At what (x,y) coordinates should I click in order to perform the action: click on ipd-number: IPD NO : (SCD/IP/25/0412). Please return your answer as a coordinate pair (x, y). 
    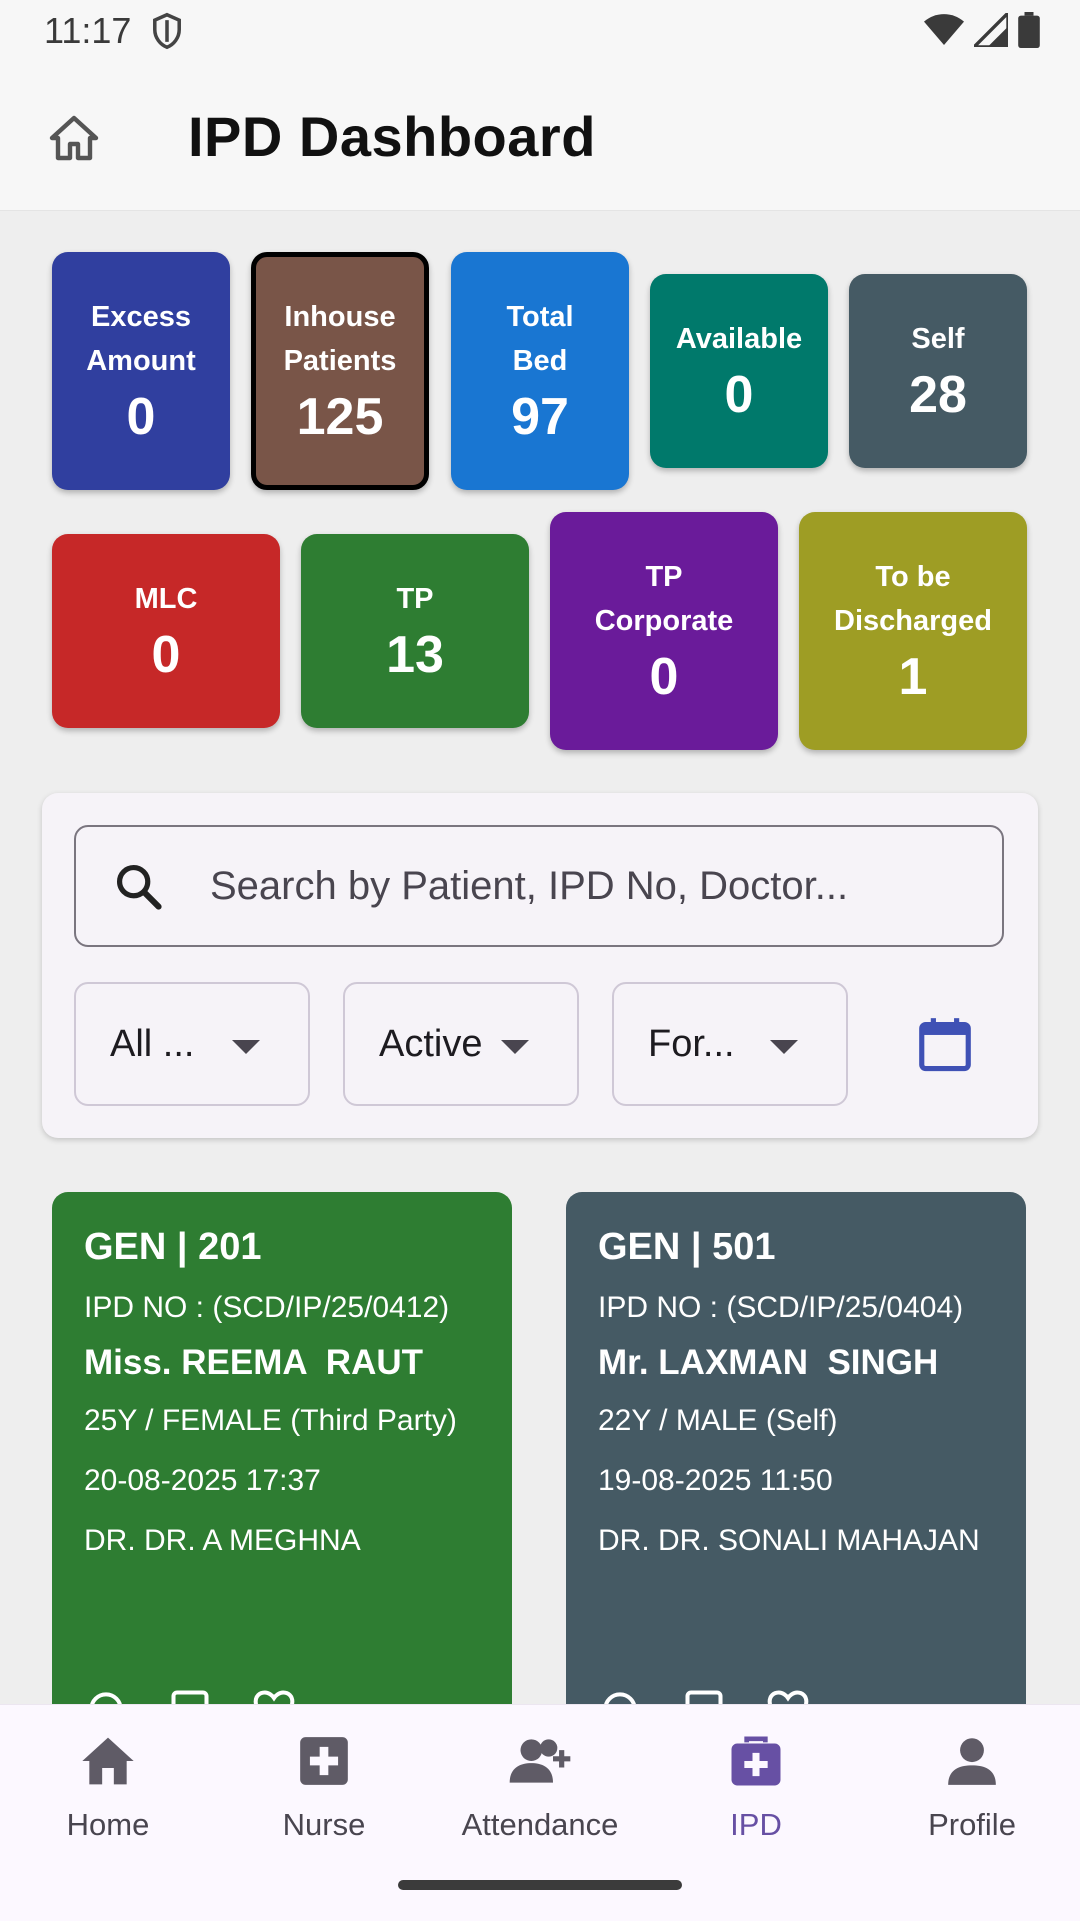
    Looking at the image, I should click on (267, 1307).